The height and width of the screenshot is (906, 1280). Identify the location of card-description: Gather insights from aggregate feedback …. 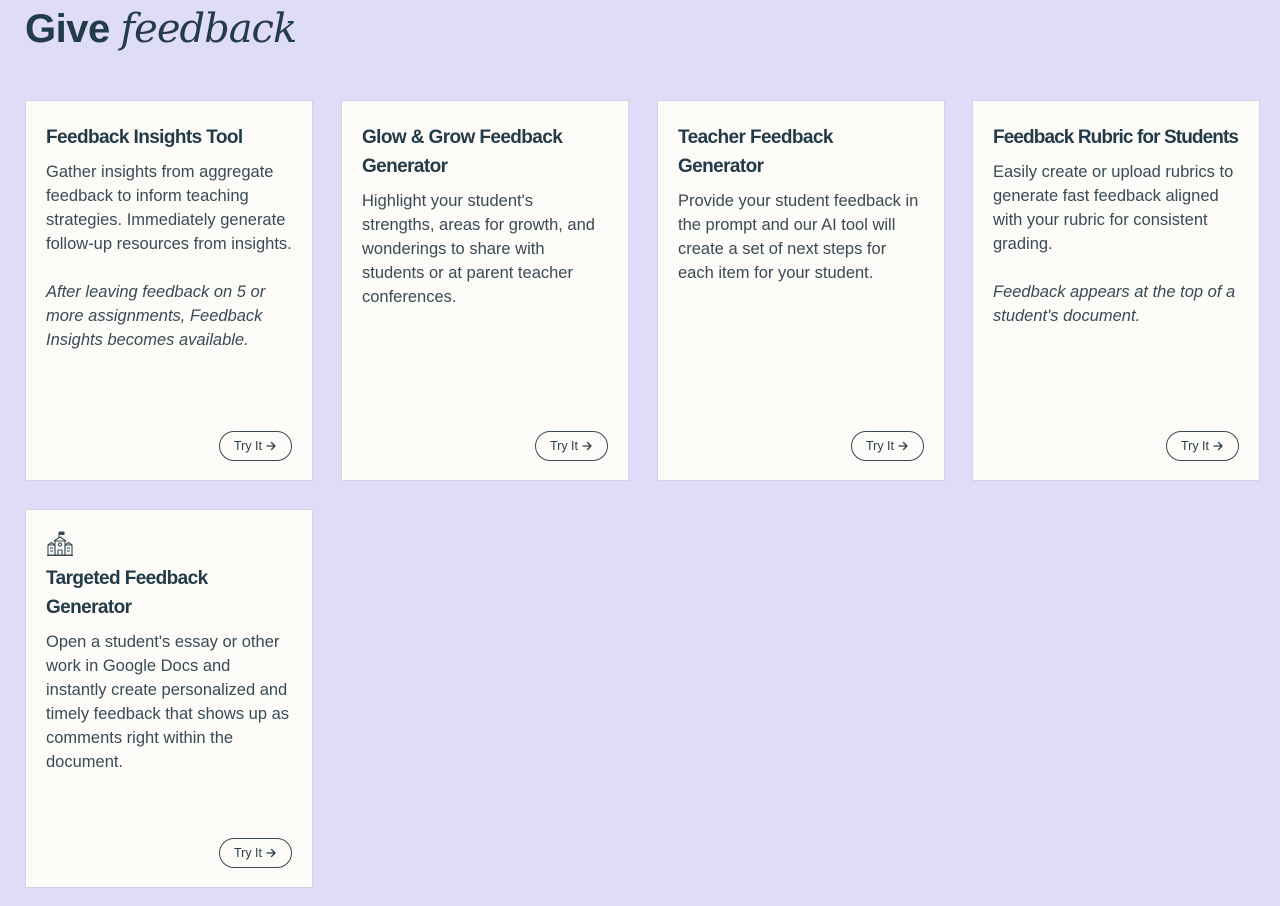
(169, 208).